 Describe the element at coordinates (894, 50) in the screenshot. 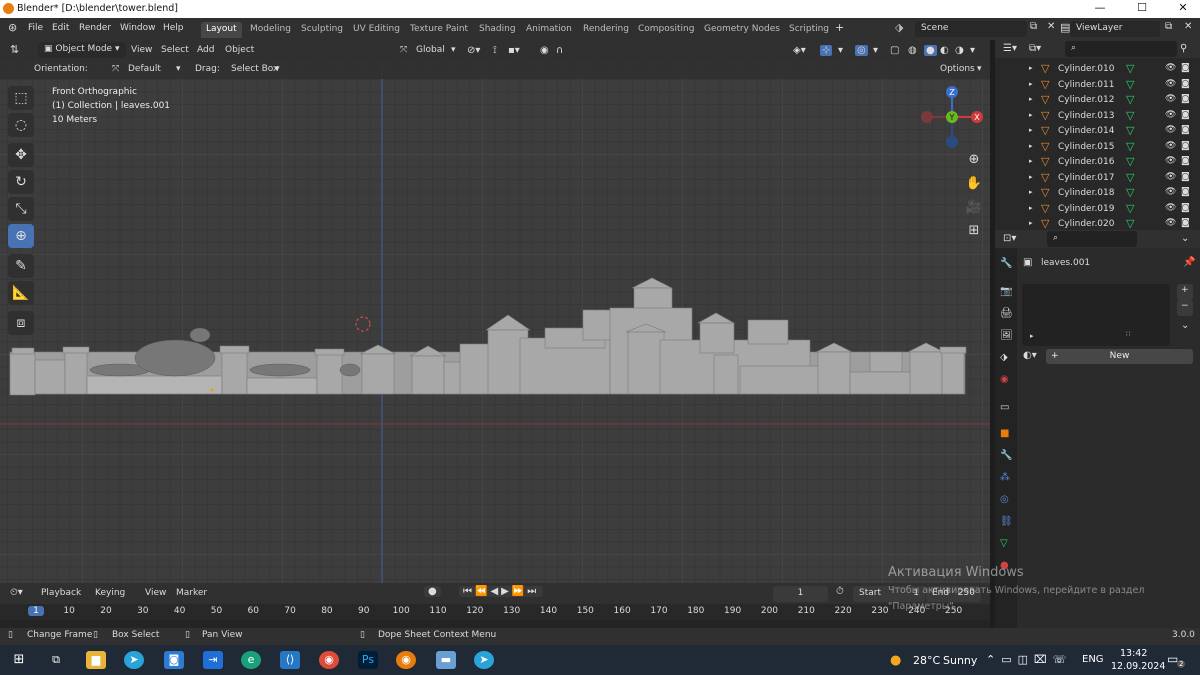

I see `xray-icon: ▢` at that location.